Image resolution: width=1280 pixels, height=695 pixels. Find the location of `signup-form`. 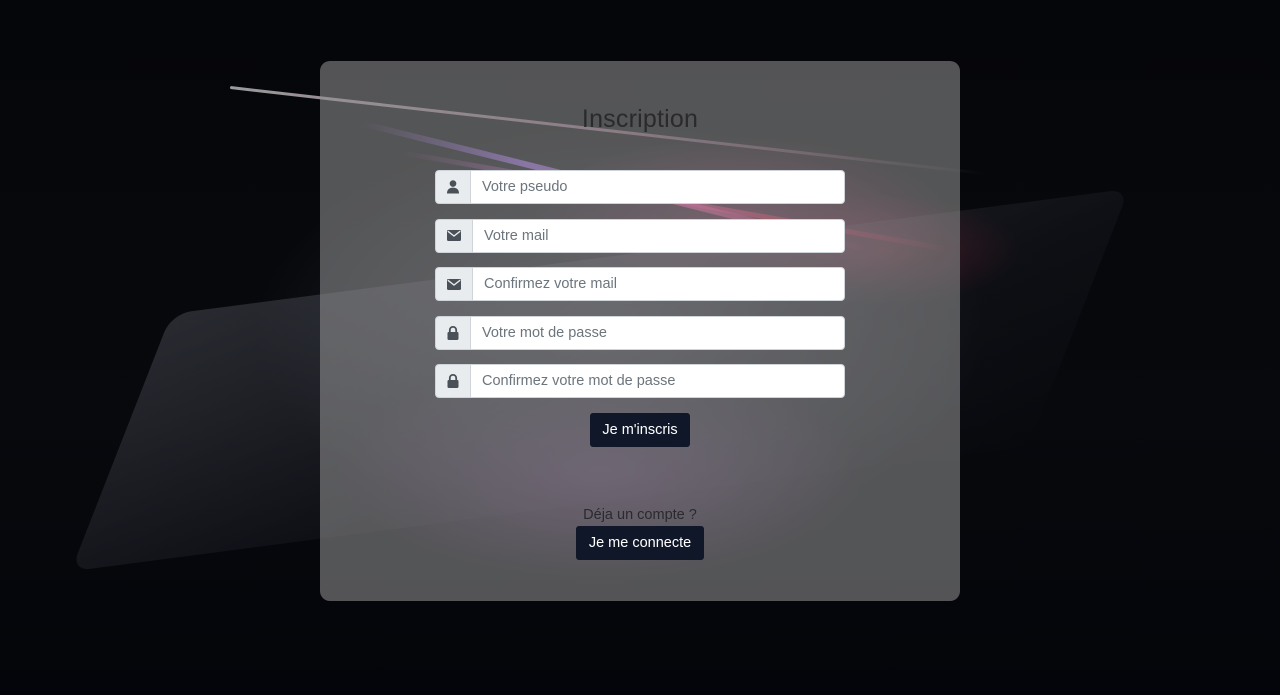

signup-form is located at coordinates (640, 291).